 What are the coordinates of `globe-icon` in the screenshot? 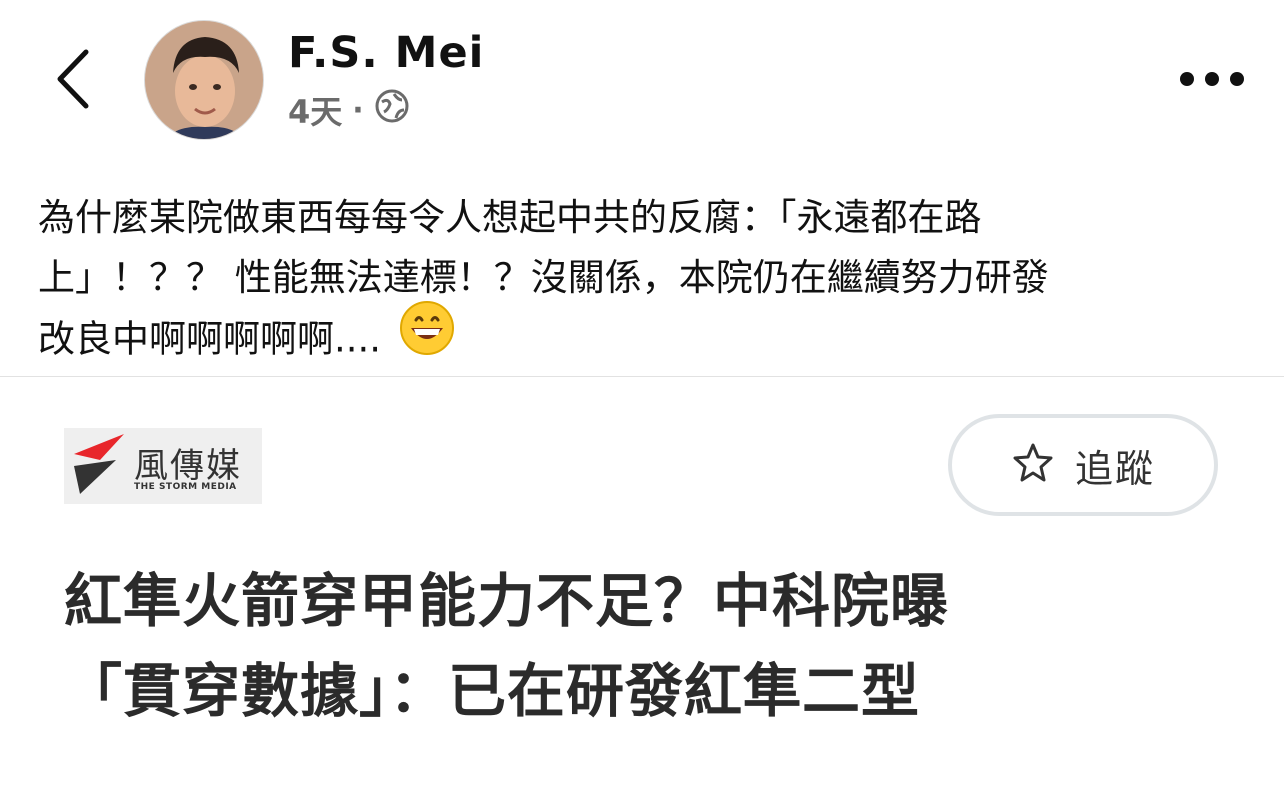 It's located at (392, 110).